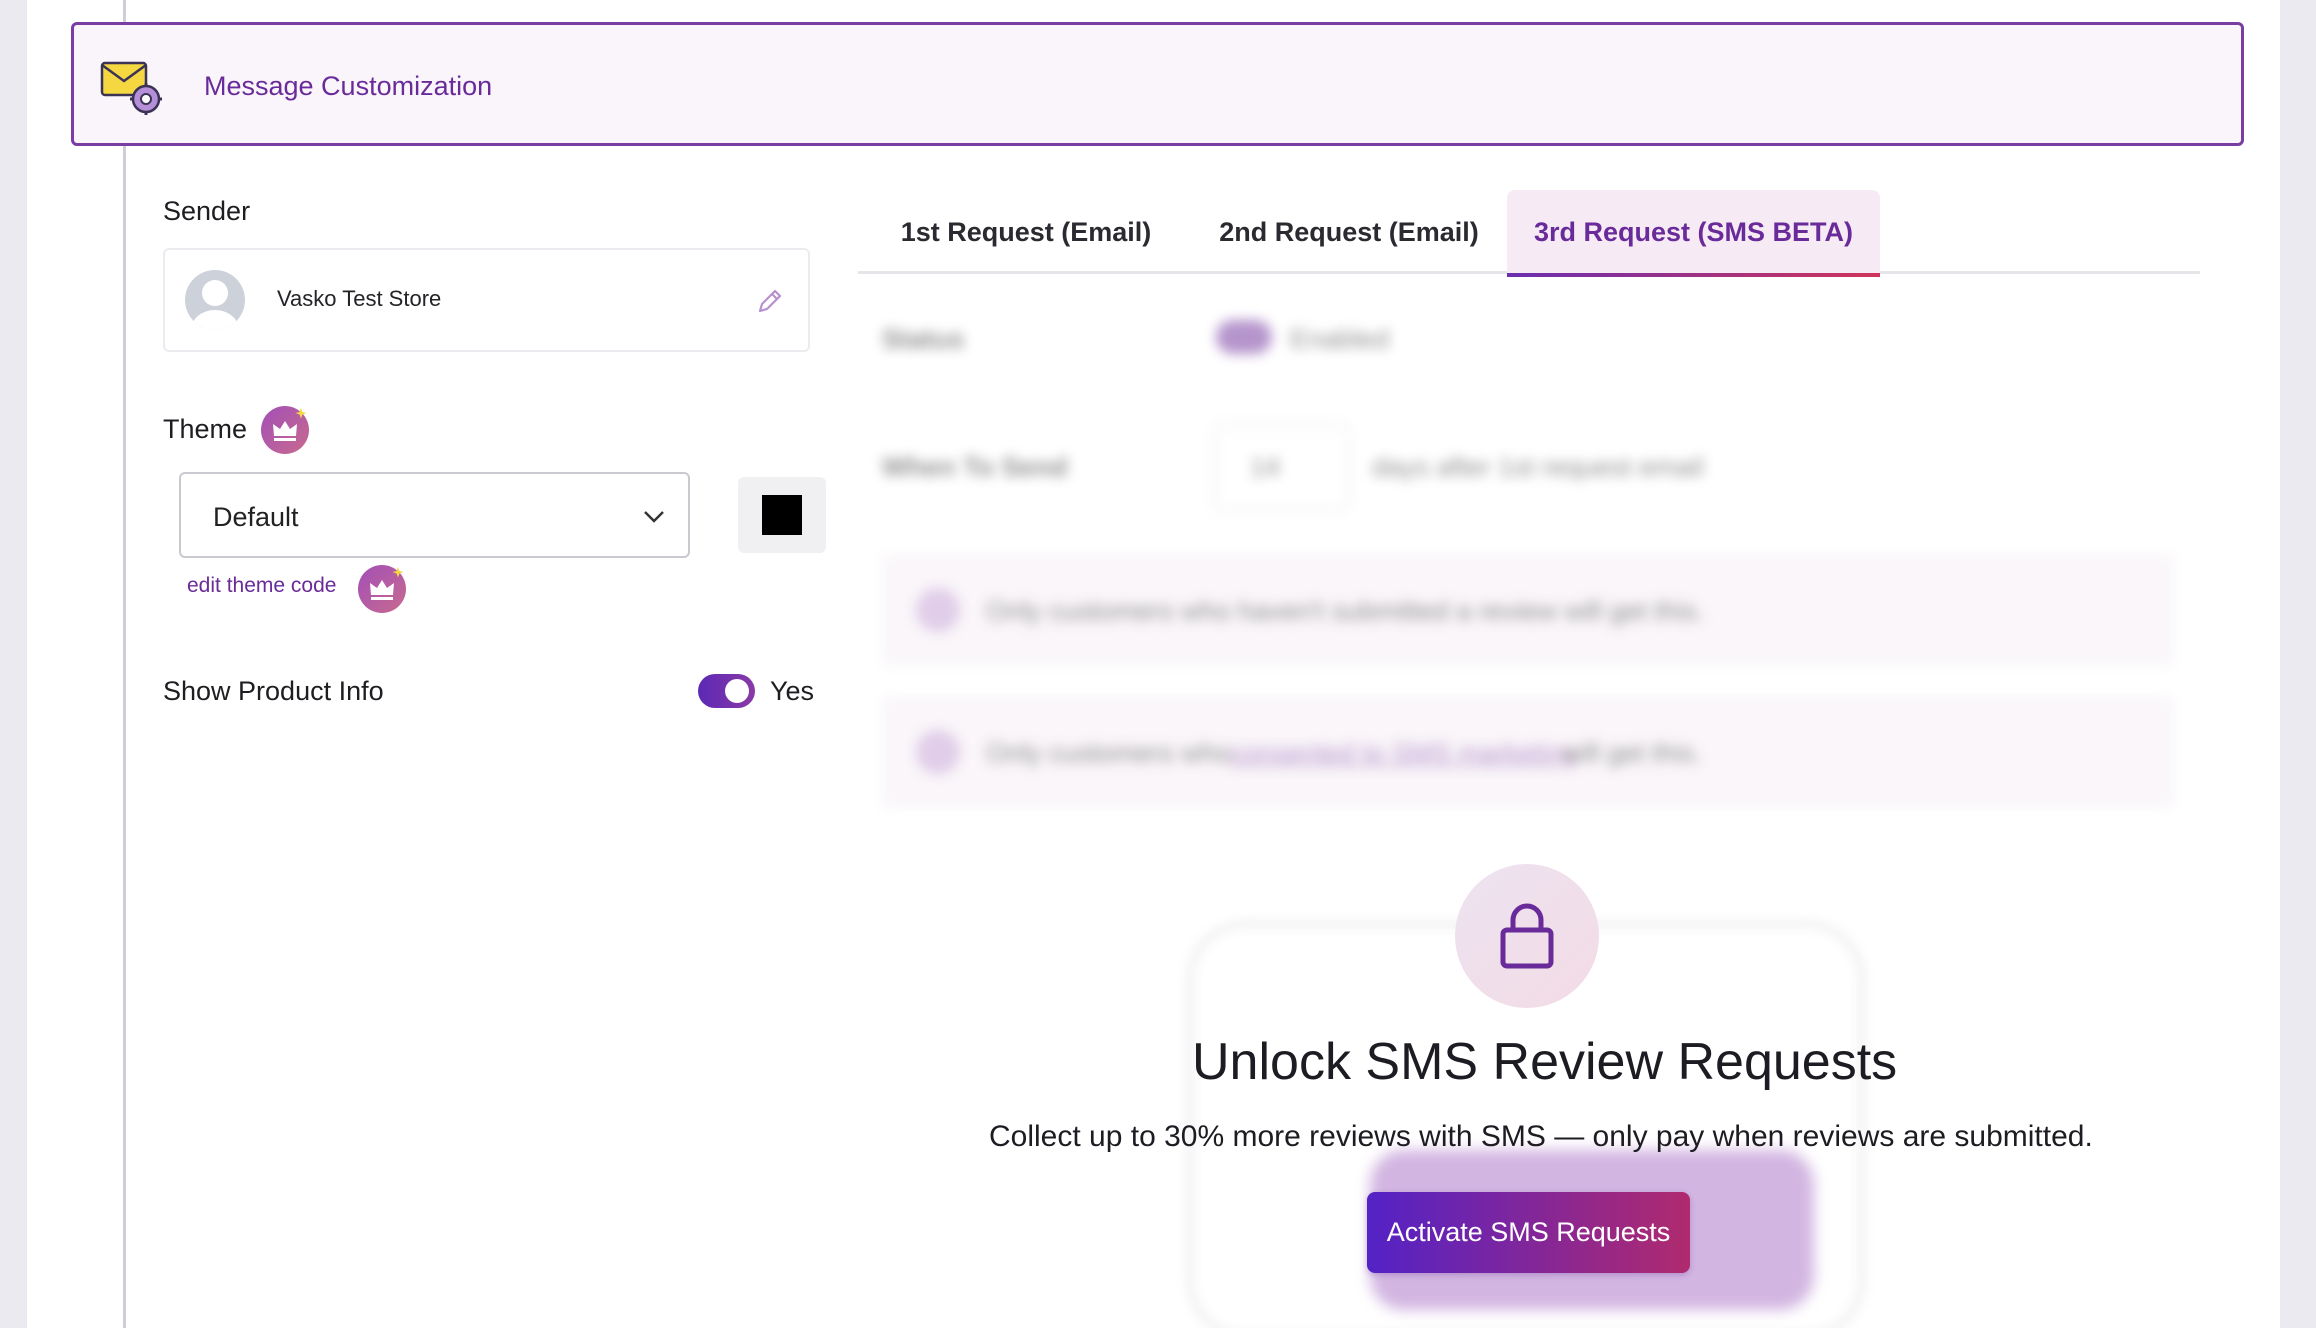 This screenshot has width=2316, height=1328. What do you see at coordinates (1403, 753) in the screenshot?
I see `condition-link: consented to SMS marketing` at bounding box center [1403, 753].